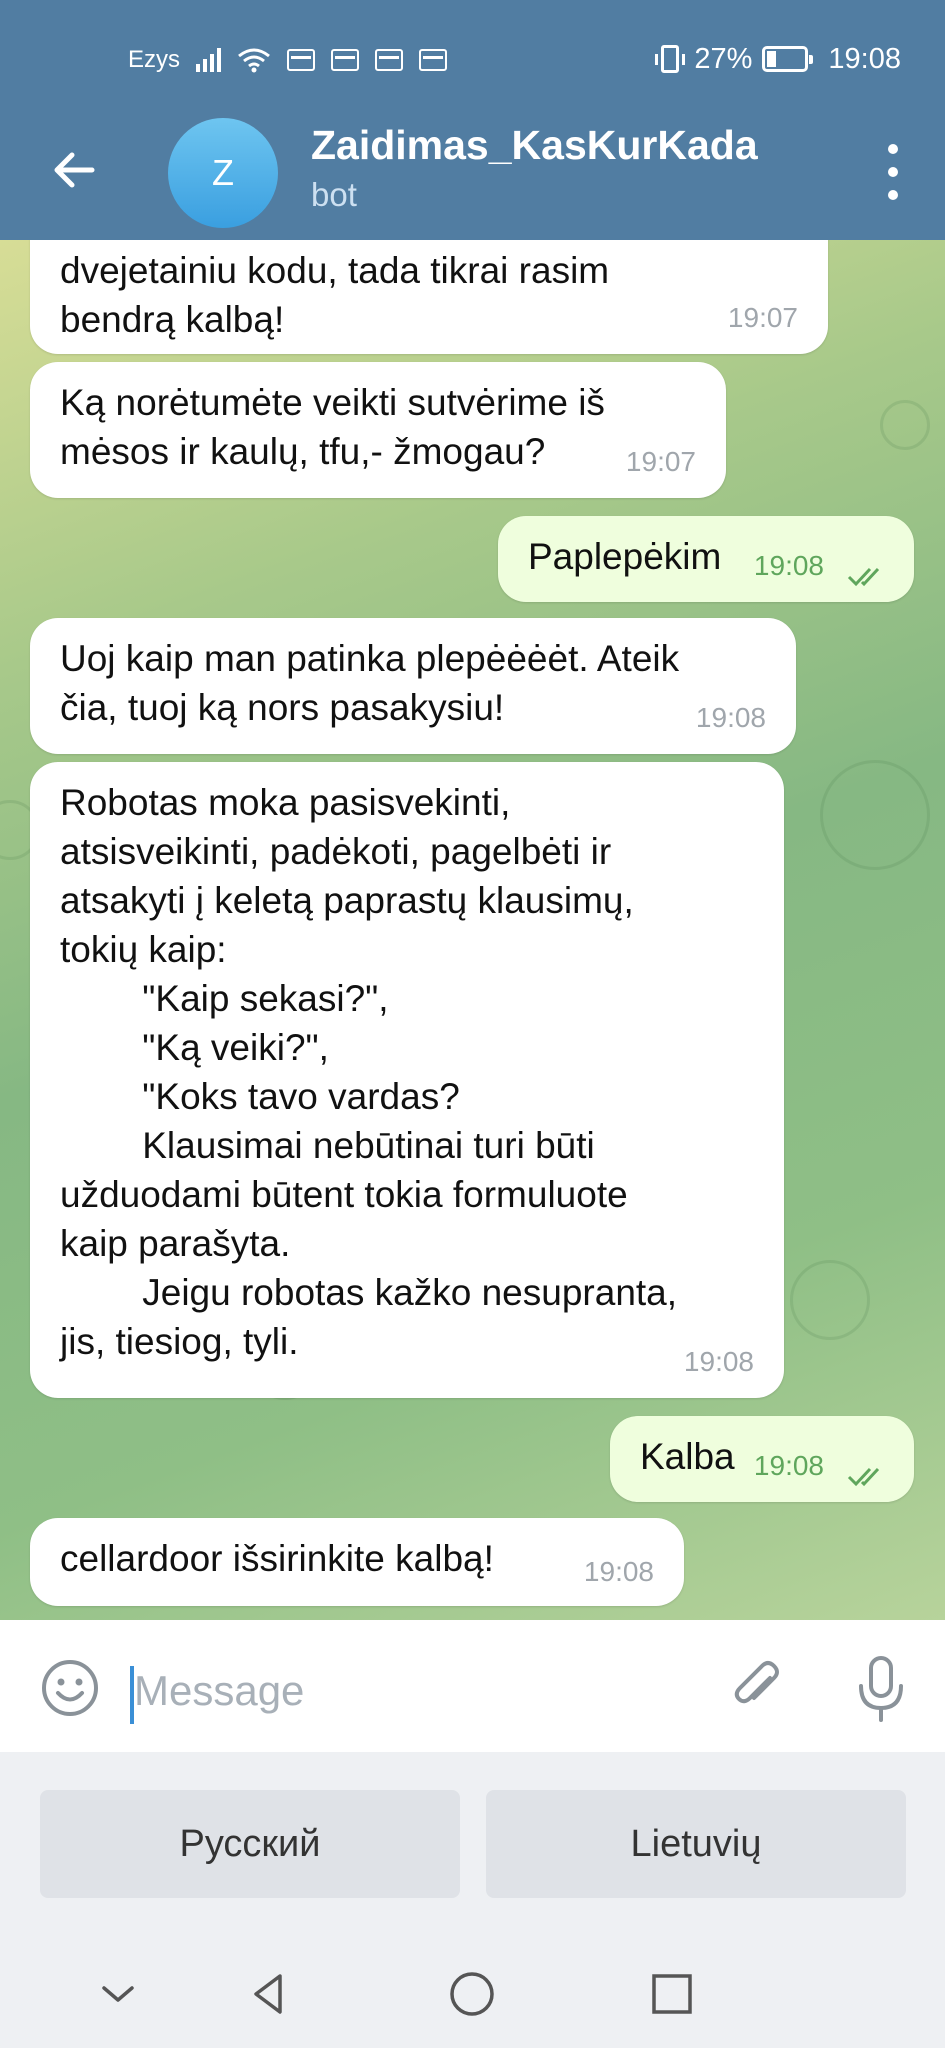 Image resolution: width=945 pixels, height=2048 pixels. I want to click on nav-home-icon, so click(472, 1994).